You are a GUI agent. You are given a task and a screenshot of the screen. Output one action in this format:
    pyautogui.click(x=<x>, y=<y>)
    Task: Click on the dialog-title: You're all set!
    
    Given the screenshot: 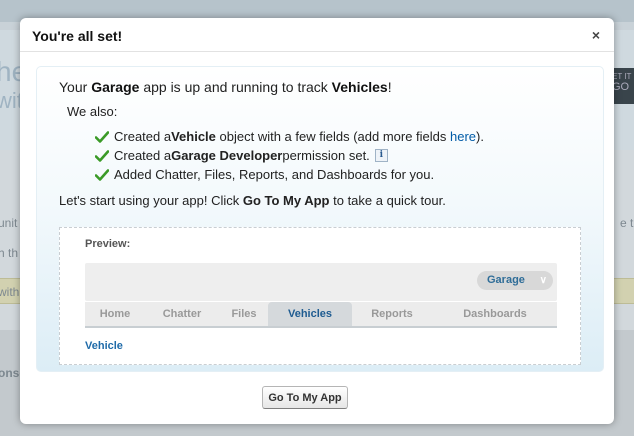 What is the action you would take?
    pyautogui.click(x=77, y=36)
    